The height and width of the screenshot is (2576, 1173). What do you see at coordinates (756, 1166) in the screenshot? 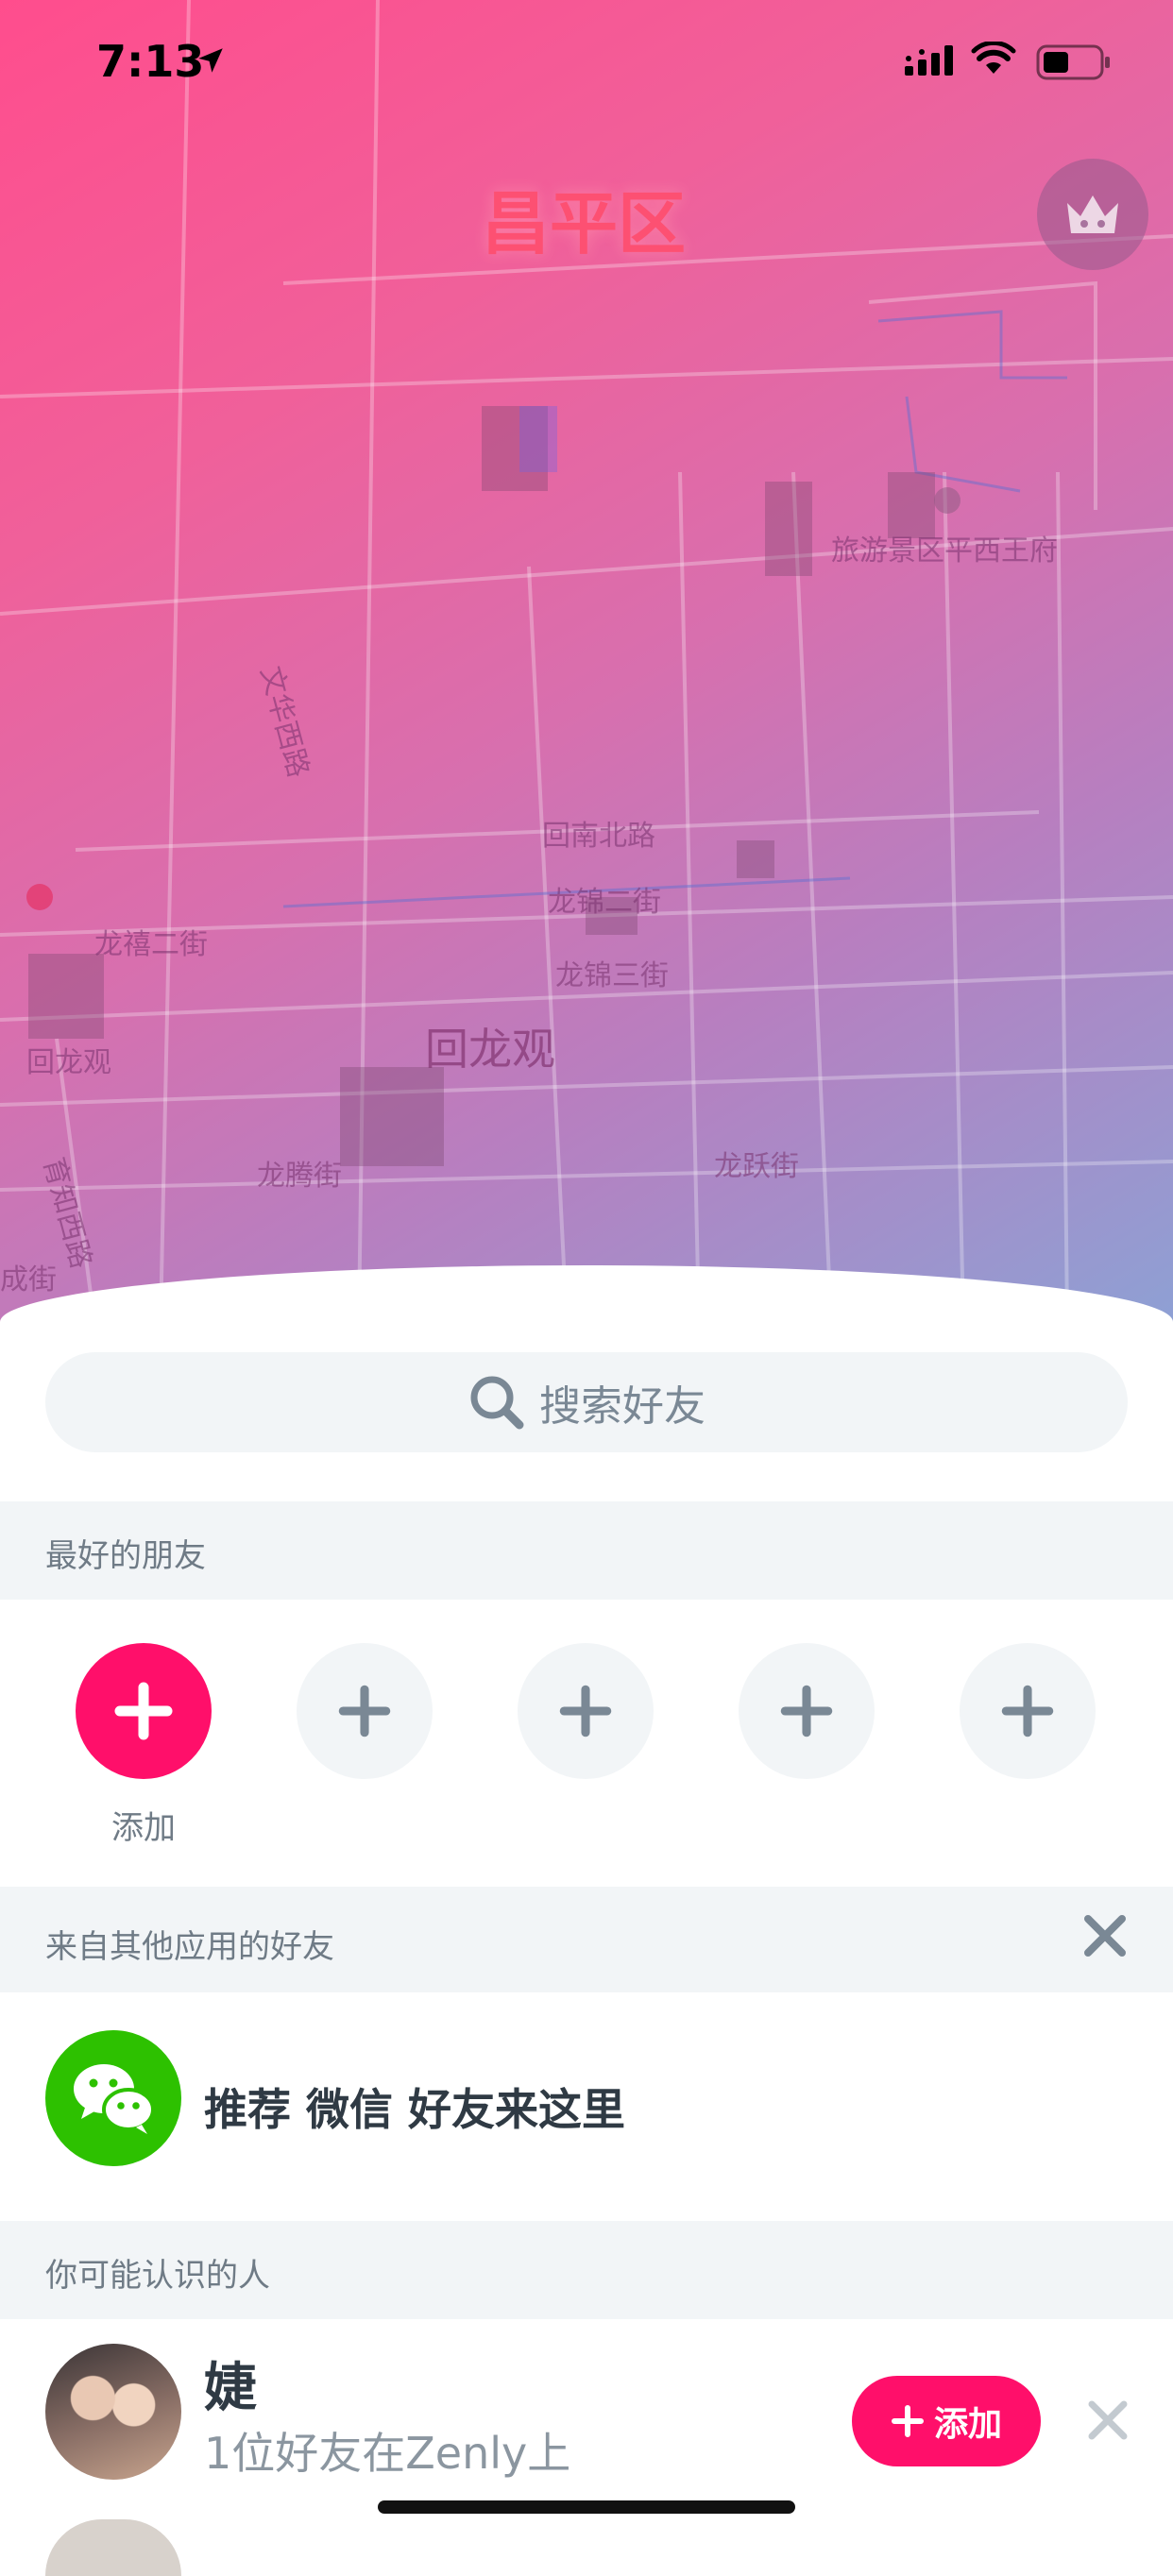
I see `street-label: 龙跃街` at bounding box center [756, 1166].